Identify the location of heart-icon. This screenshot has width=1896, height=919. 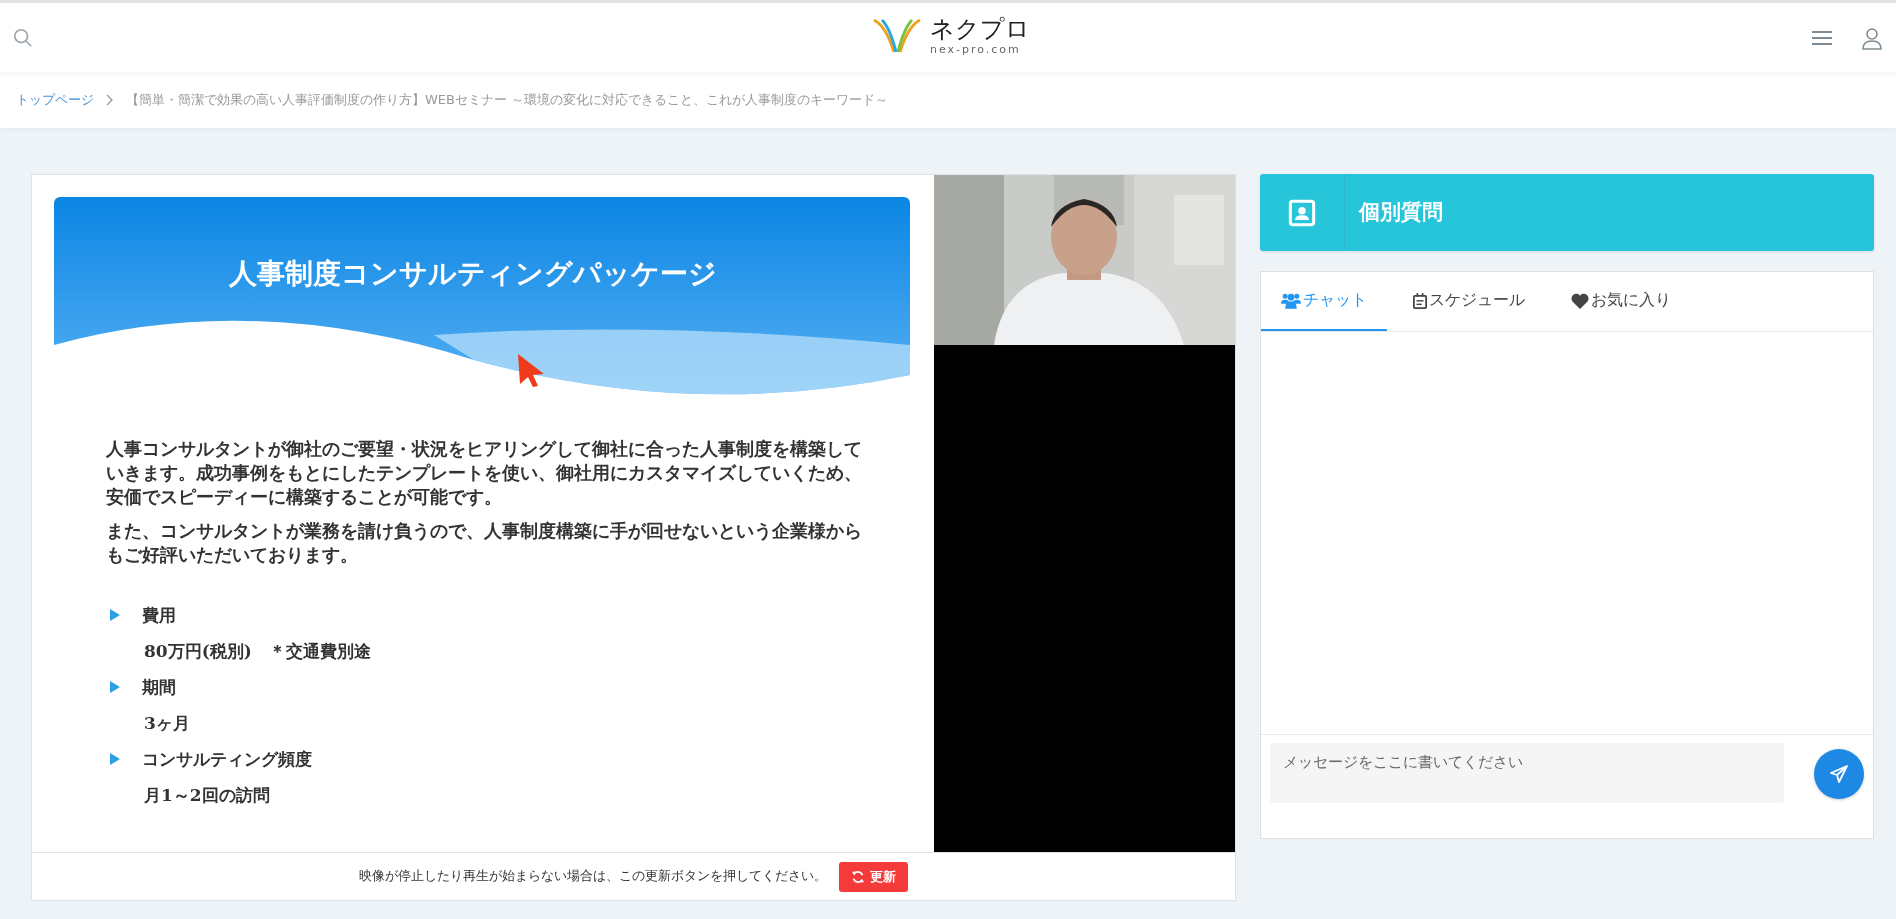
(1580, 300).